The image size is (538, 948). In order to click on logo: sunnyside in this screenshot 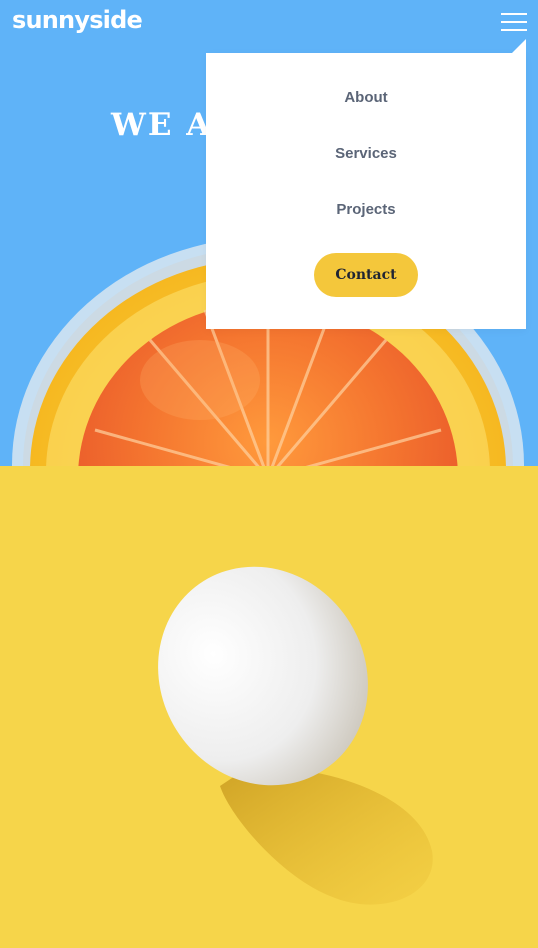, I will do `click(77, 20)`.